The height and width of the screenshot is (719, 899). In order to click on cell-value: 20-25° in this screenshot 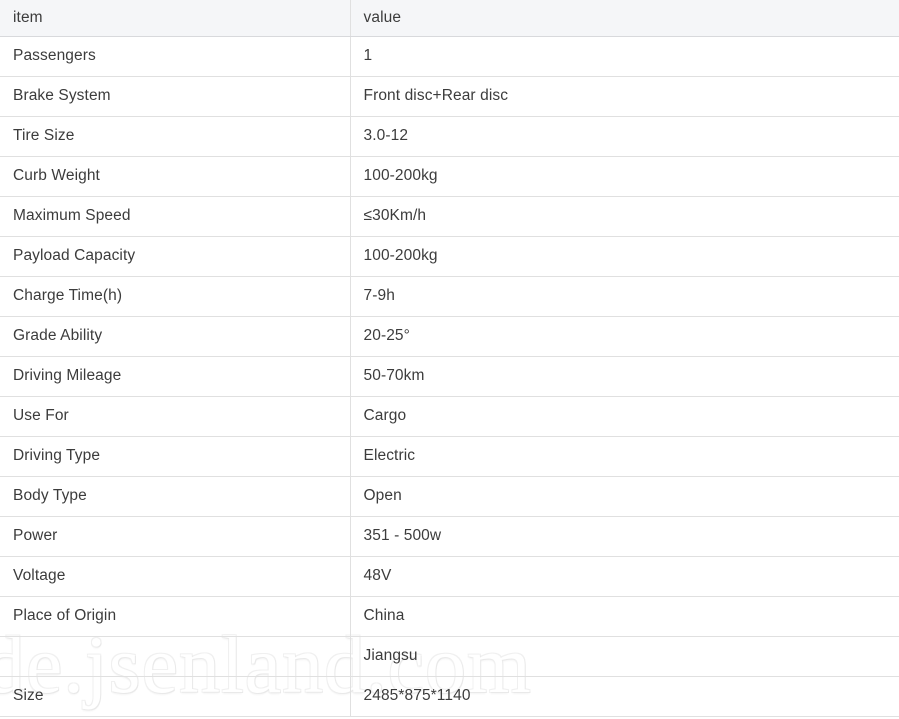, I will do `click(624, 336)`.